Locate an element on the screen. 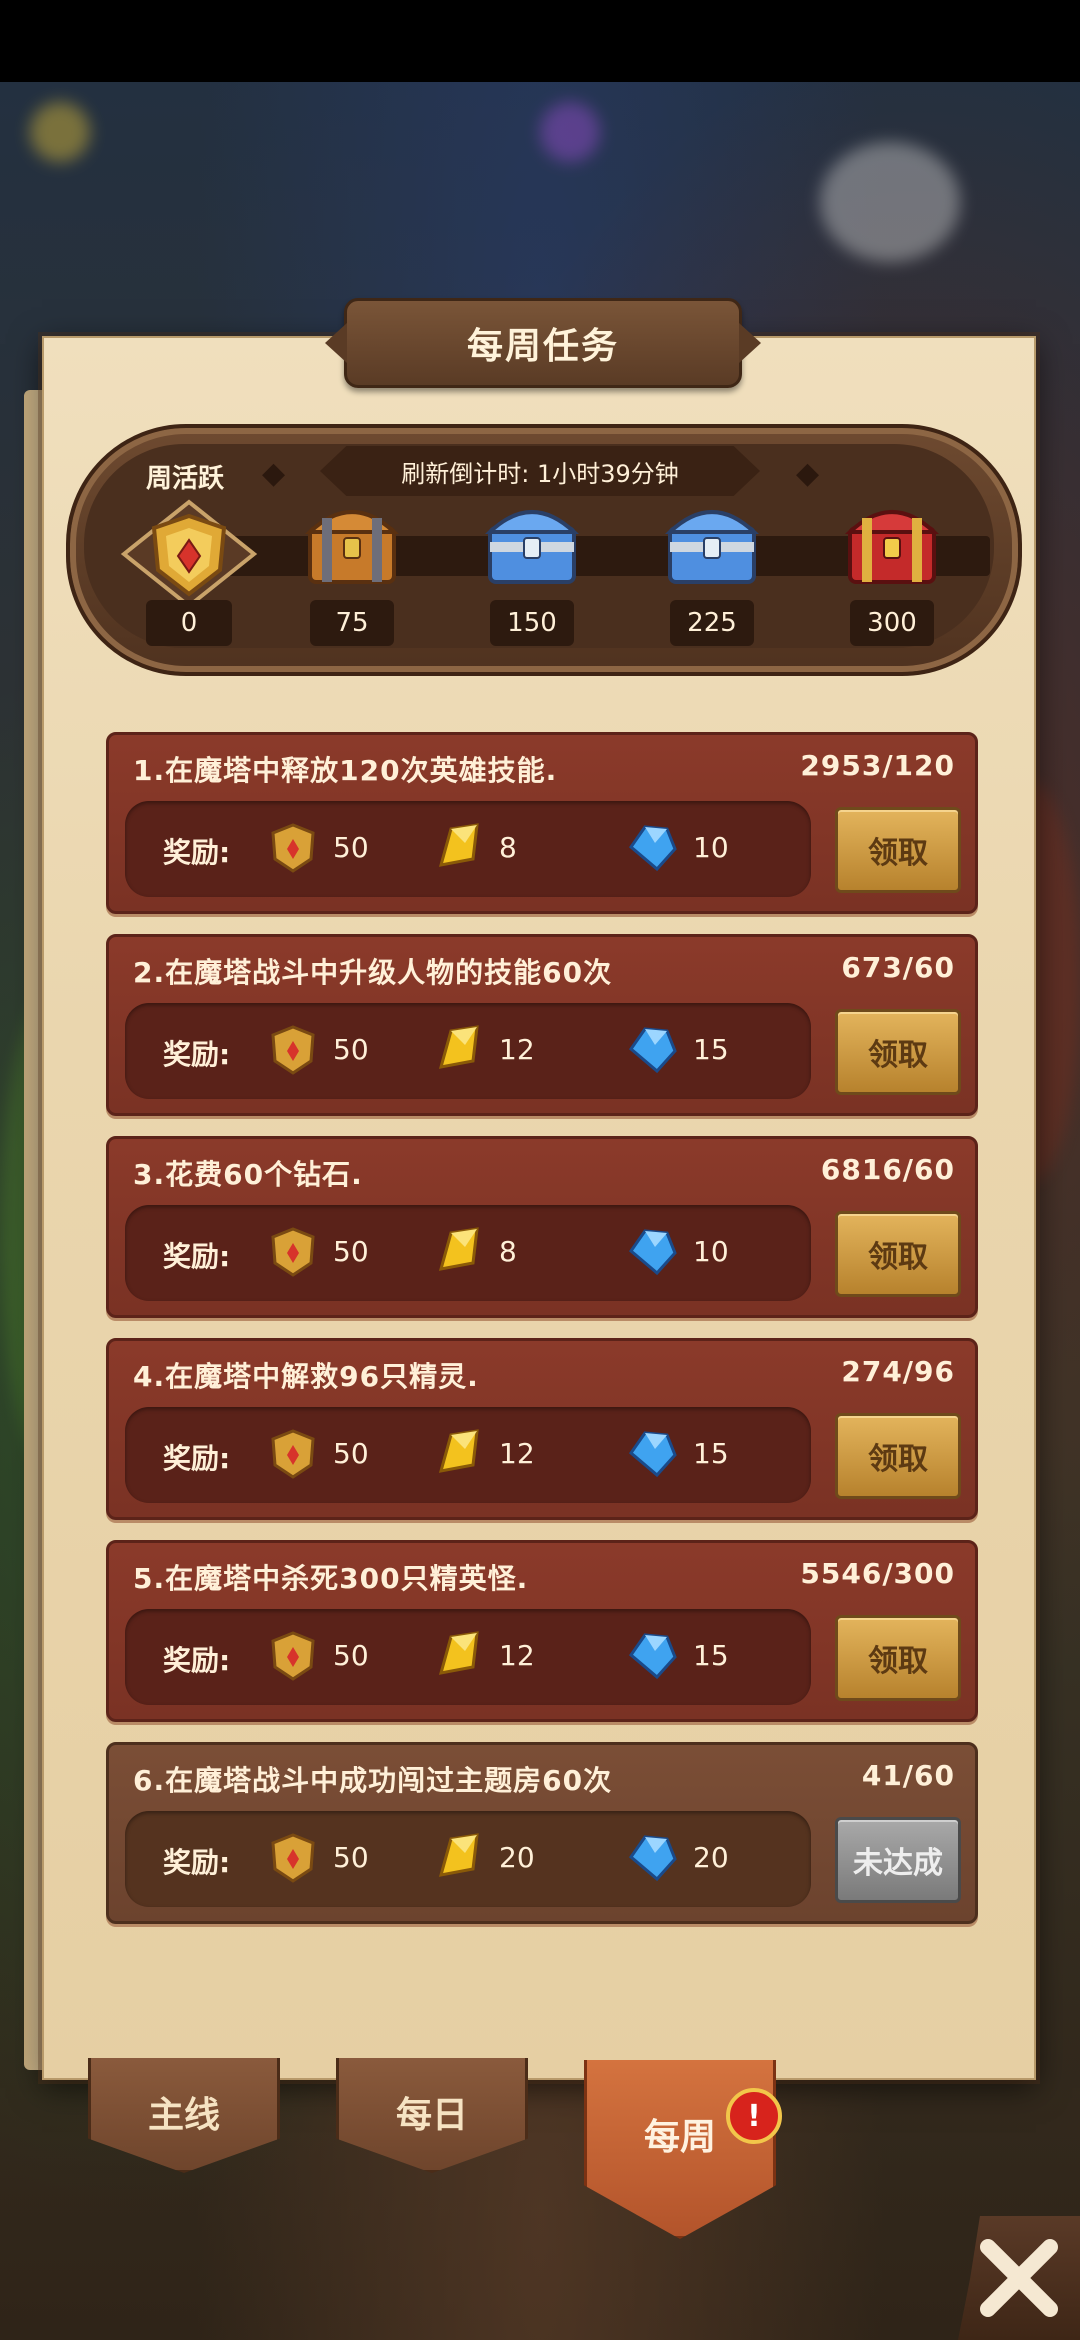 The height and width of the screenshot is (2340, 1080). red-chest-icon is located at coordinates (892, 543).